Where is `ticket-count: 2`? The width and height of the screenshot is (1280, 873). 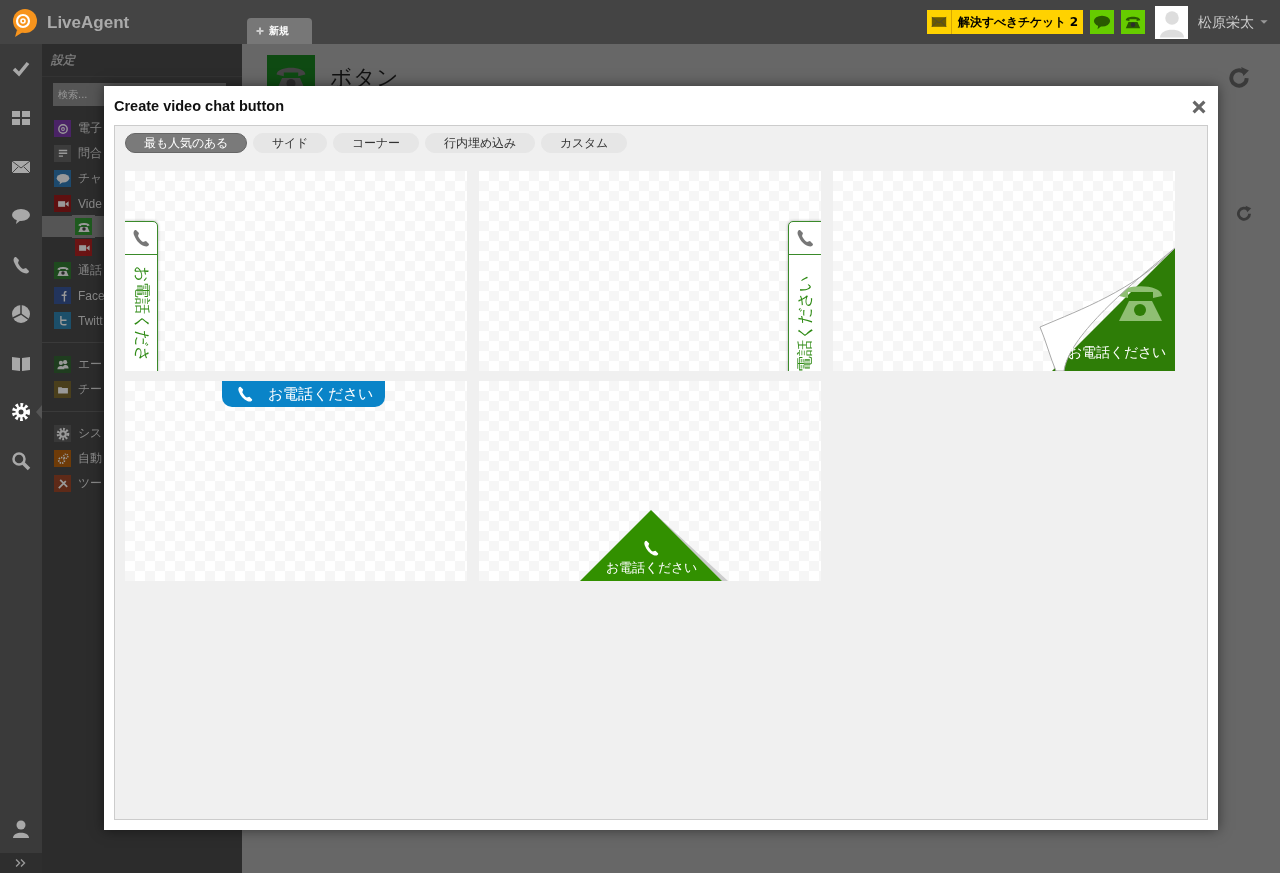
ticket-count: 2 is located at coordinates (1074, 22).